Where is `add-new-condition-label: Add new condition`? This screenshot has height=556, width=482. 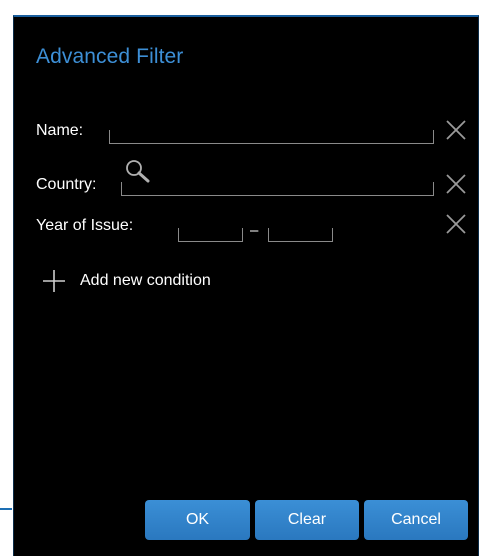
add-new-condition-label: Add new condition is located at coordinates (145, 280).